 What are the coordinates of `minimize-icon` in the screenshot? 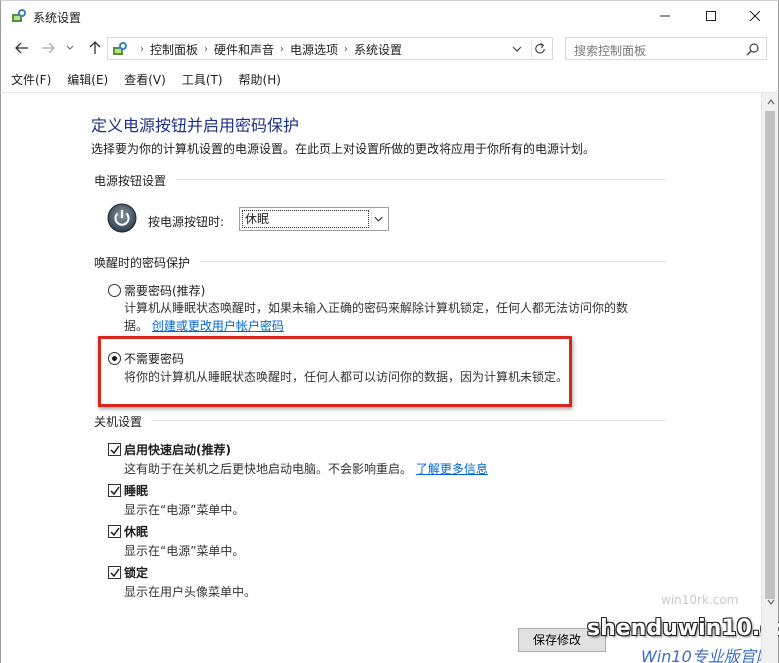 It's located at (665, 16).